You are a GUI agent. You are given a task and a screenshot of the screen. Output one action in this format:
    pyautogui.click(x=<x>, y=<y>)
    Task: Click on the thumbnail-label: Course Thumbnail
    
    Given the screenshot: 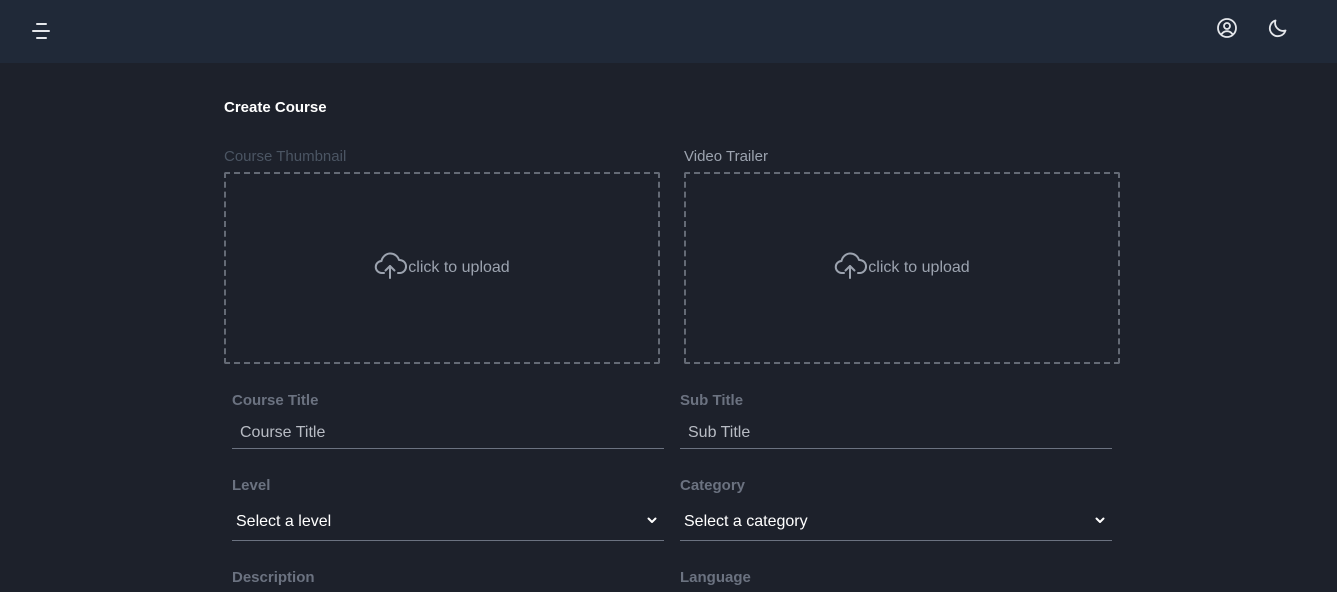 What is the action you would take?
    pyautogui.click(x=285, y=156)
    